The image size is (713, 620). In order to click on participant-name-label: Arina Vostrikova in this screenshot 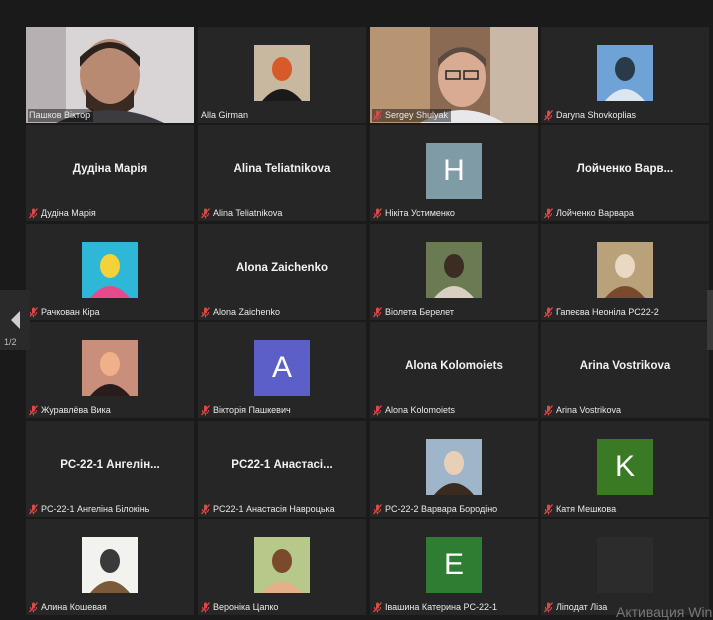, I will do `click(583, 410)`.